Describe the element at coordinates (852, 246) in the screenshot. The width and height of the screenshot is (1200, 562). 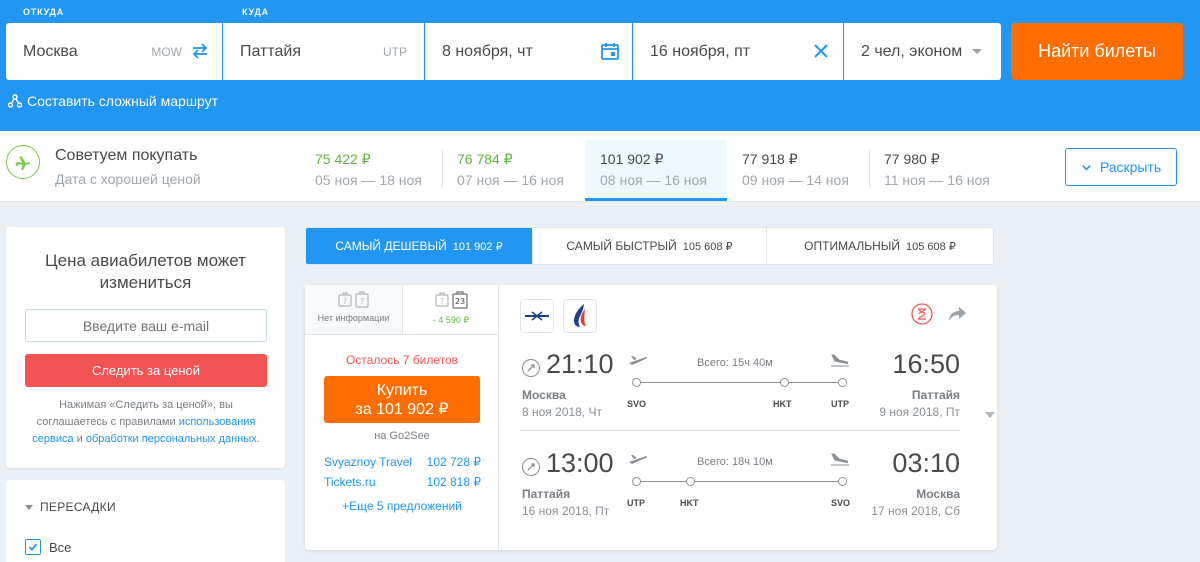
I see `tab-label: ОПТИМАЛЬНЫЙ` at that location.